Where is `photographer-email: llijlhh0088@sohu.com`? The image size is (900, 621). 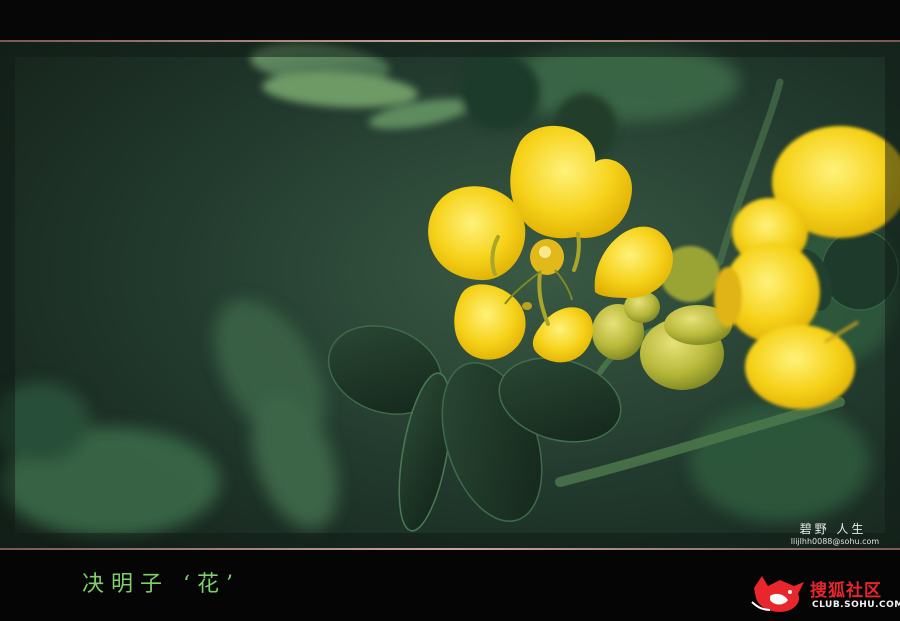 photographer-email: llijlhh0088@sohu.com is located at coordinates (835, 541).